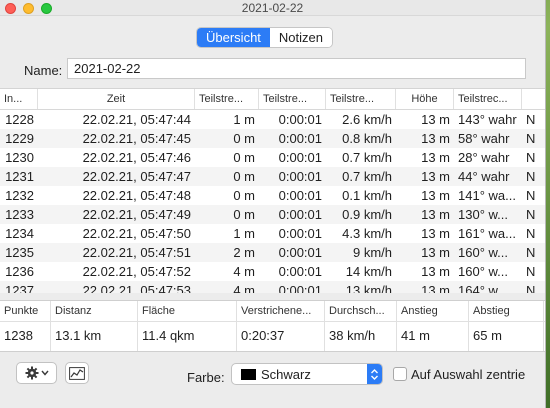  Describe the element at coordinates (25, 311) in the screenshot. I see `summary-header-points: Punkte` at that location.